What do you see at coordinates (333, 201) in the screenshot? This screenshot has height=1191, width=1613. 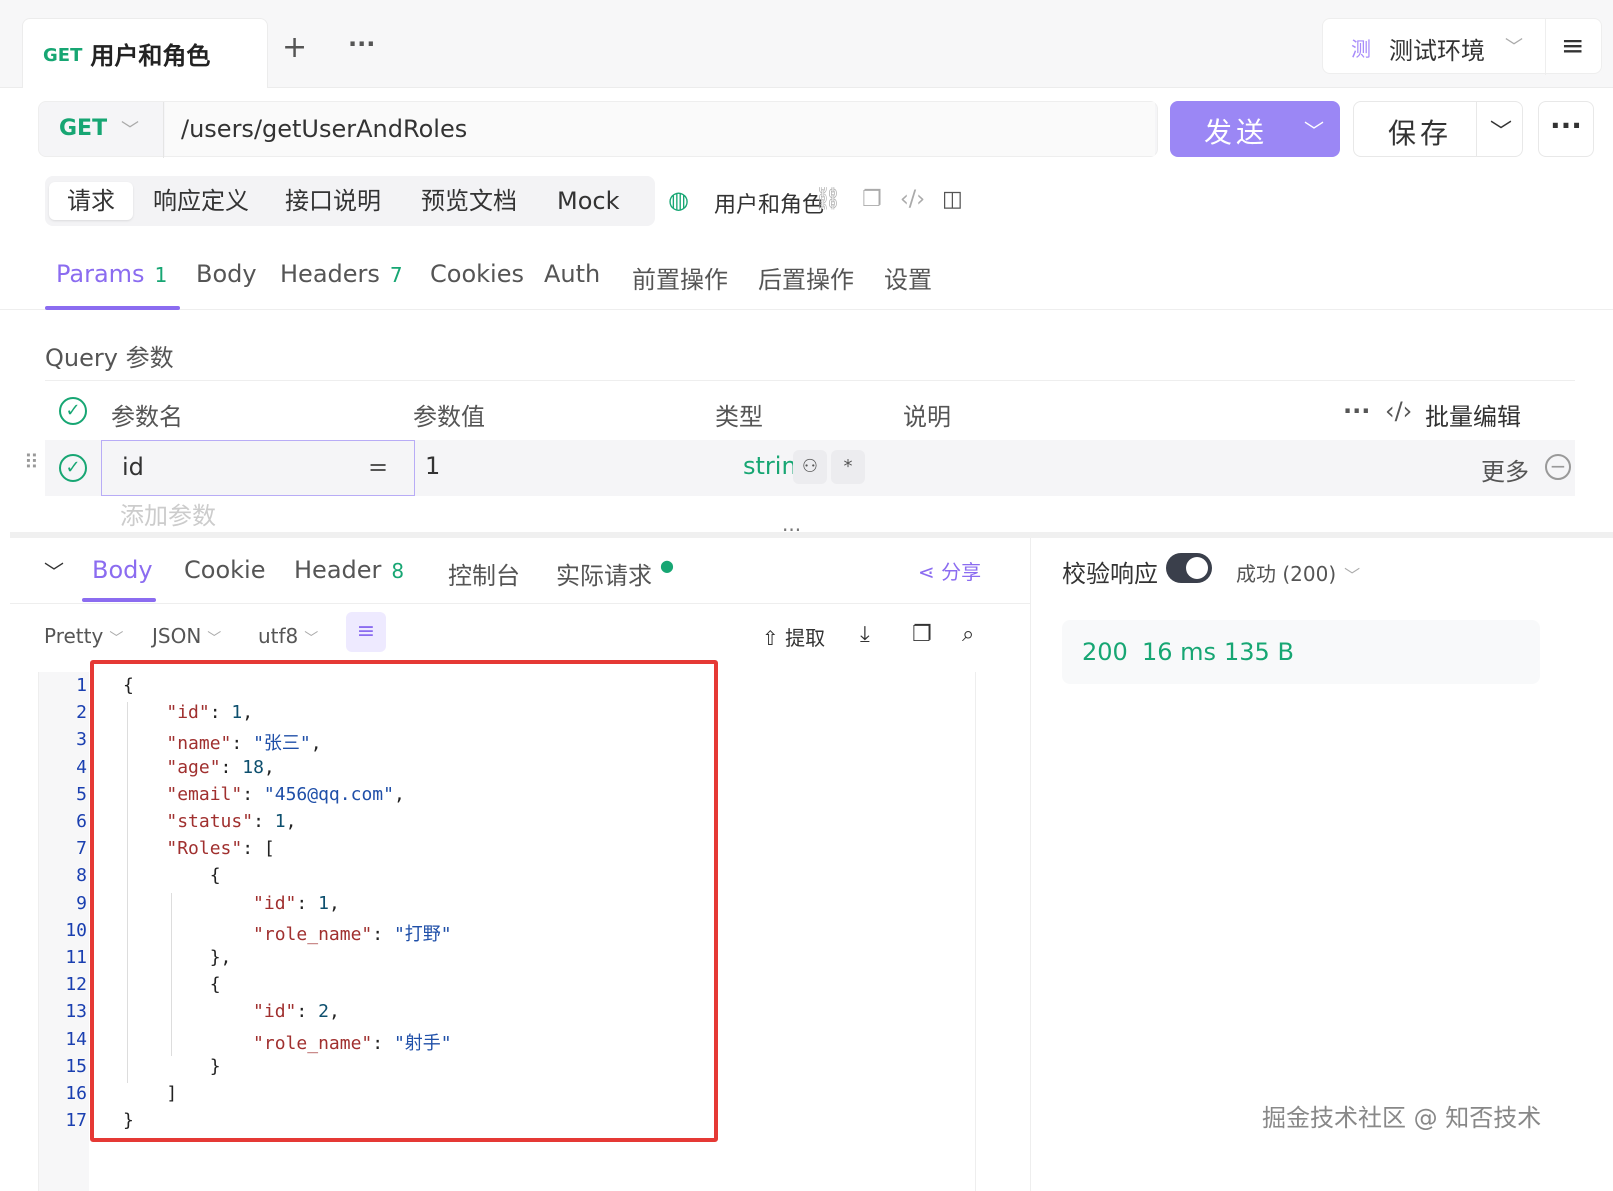 I see `segment-api-description: 接口说明` at bounding box center [333, 201].